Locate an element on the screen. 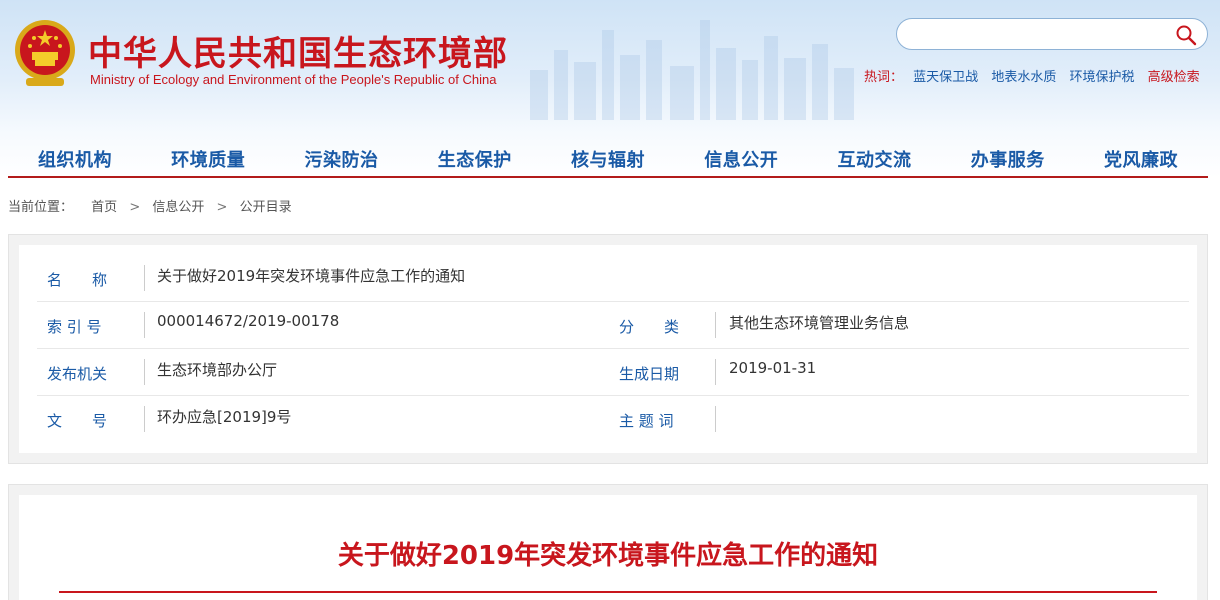 This screenshot has height=600, width=1220. meta-row-docno: 文 号 环办应急[2019]9号 主 题 词 is located at coordinates (613, 419).